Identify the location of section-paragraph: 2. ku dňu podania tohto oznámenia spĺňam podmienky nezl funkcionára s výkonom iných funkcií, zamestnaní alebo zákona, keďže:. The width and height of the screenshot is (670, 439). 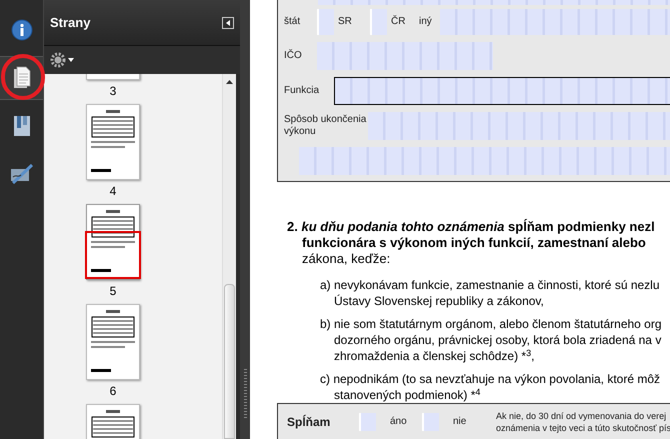
(471, 243).